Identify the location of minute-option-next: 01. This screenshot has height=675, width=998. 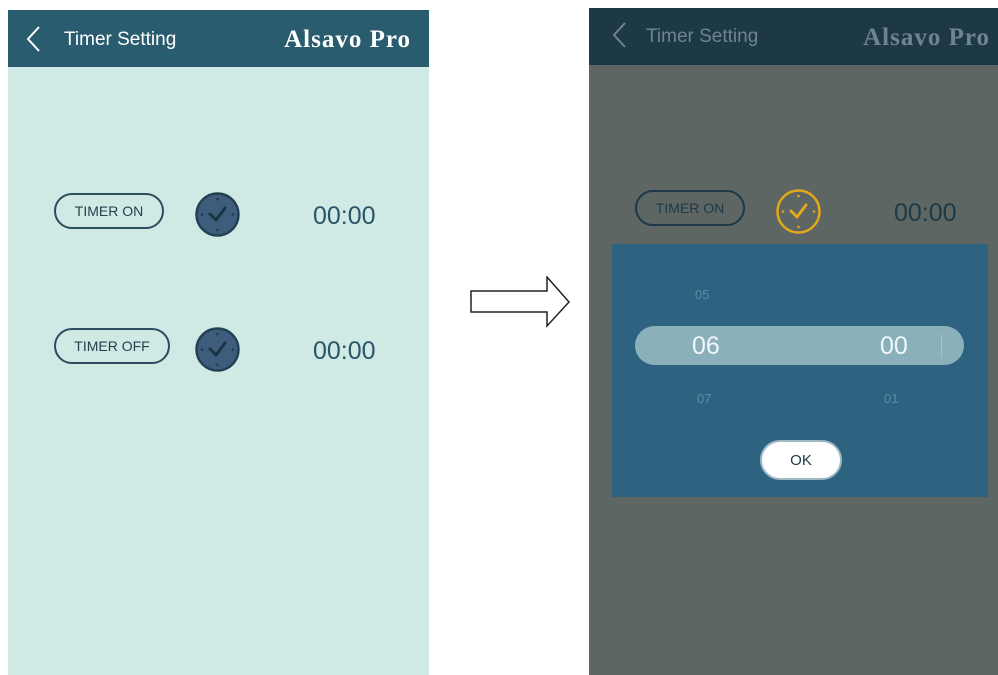
(891, 398).